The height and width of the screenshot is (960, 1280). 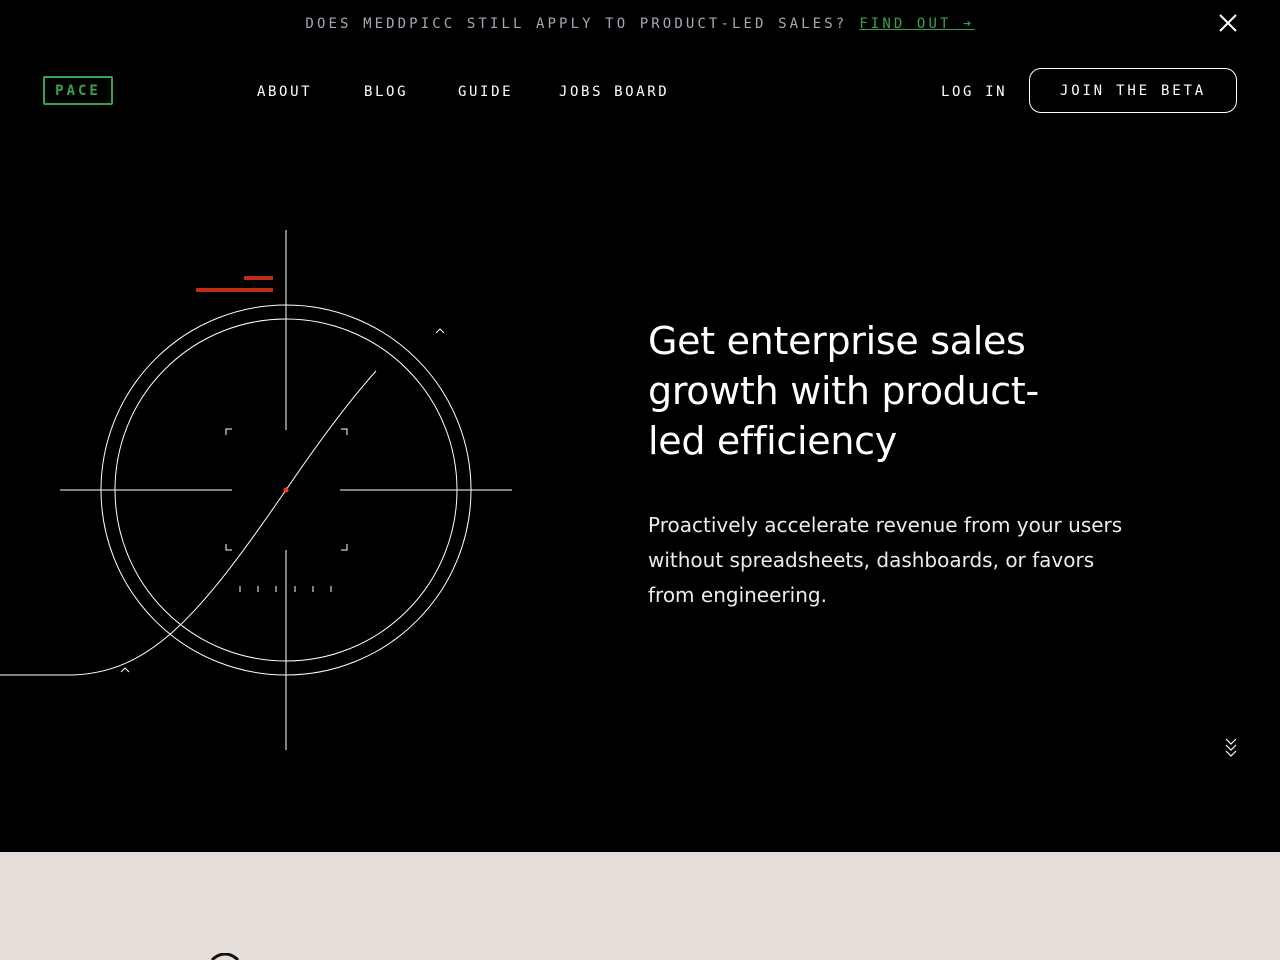 I want to click on red-marker-long, so click(x=234, y=290).